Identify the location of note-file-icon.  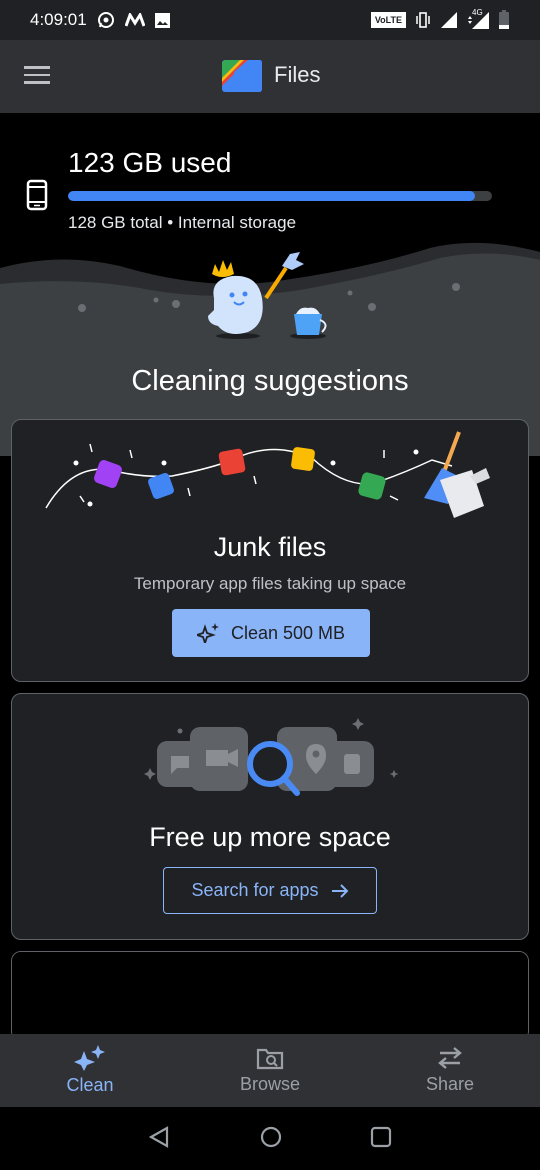
(303, 459).